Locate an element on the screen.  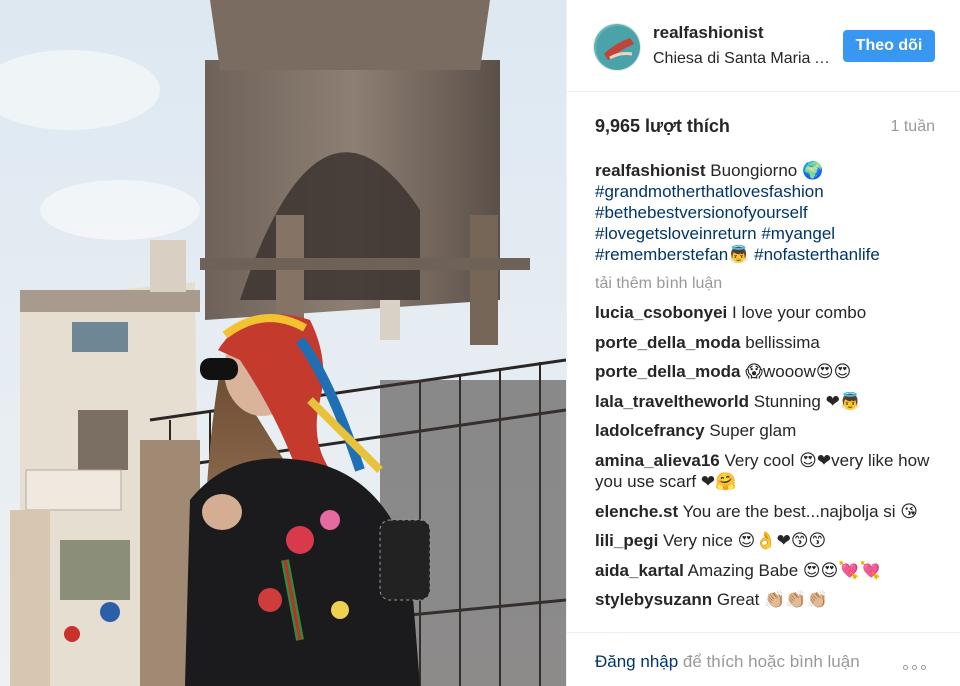
likes-row: 9,965 lượt thích 1 tuần is located at coordinates (765, 128).